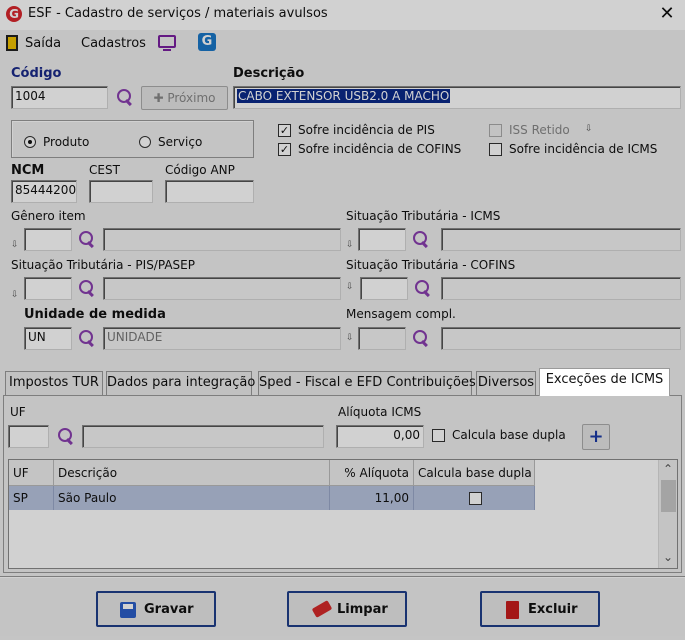 The width and height of the screenshot is (685, 640). What do you see at coordinates (284, 149) in the screenshot?
I see `cofins-checkbox: ✓` at bounding box center [284, 149].